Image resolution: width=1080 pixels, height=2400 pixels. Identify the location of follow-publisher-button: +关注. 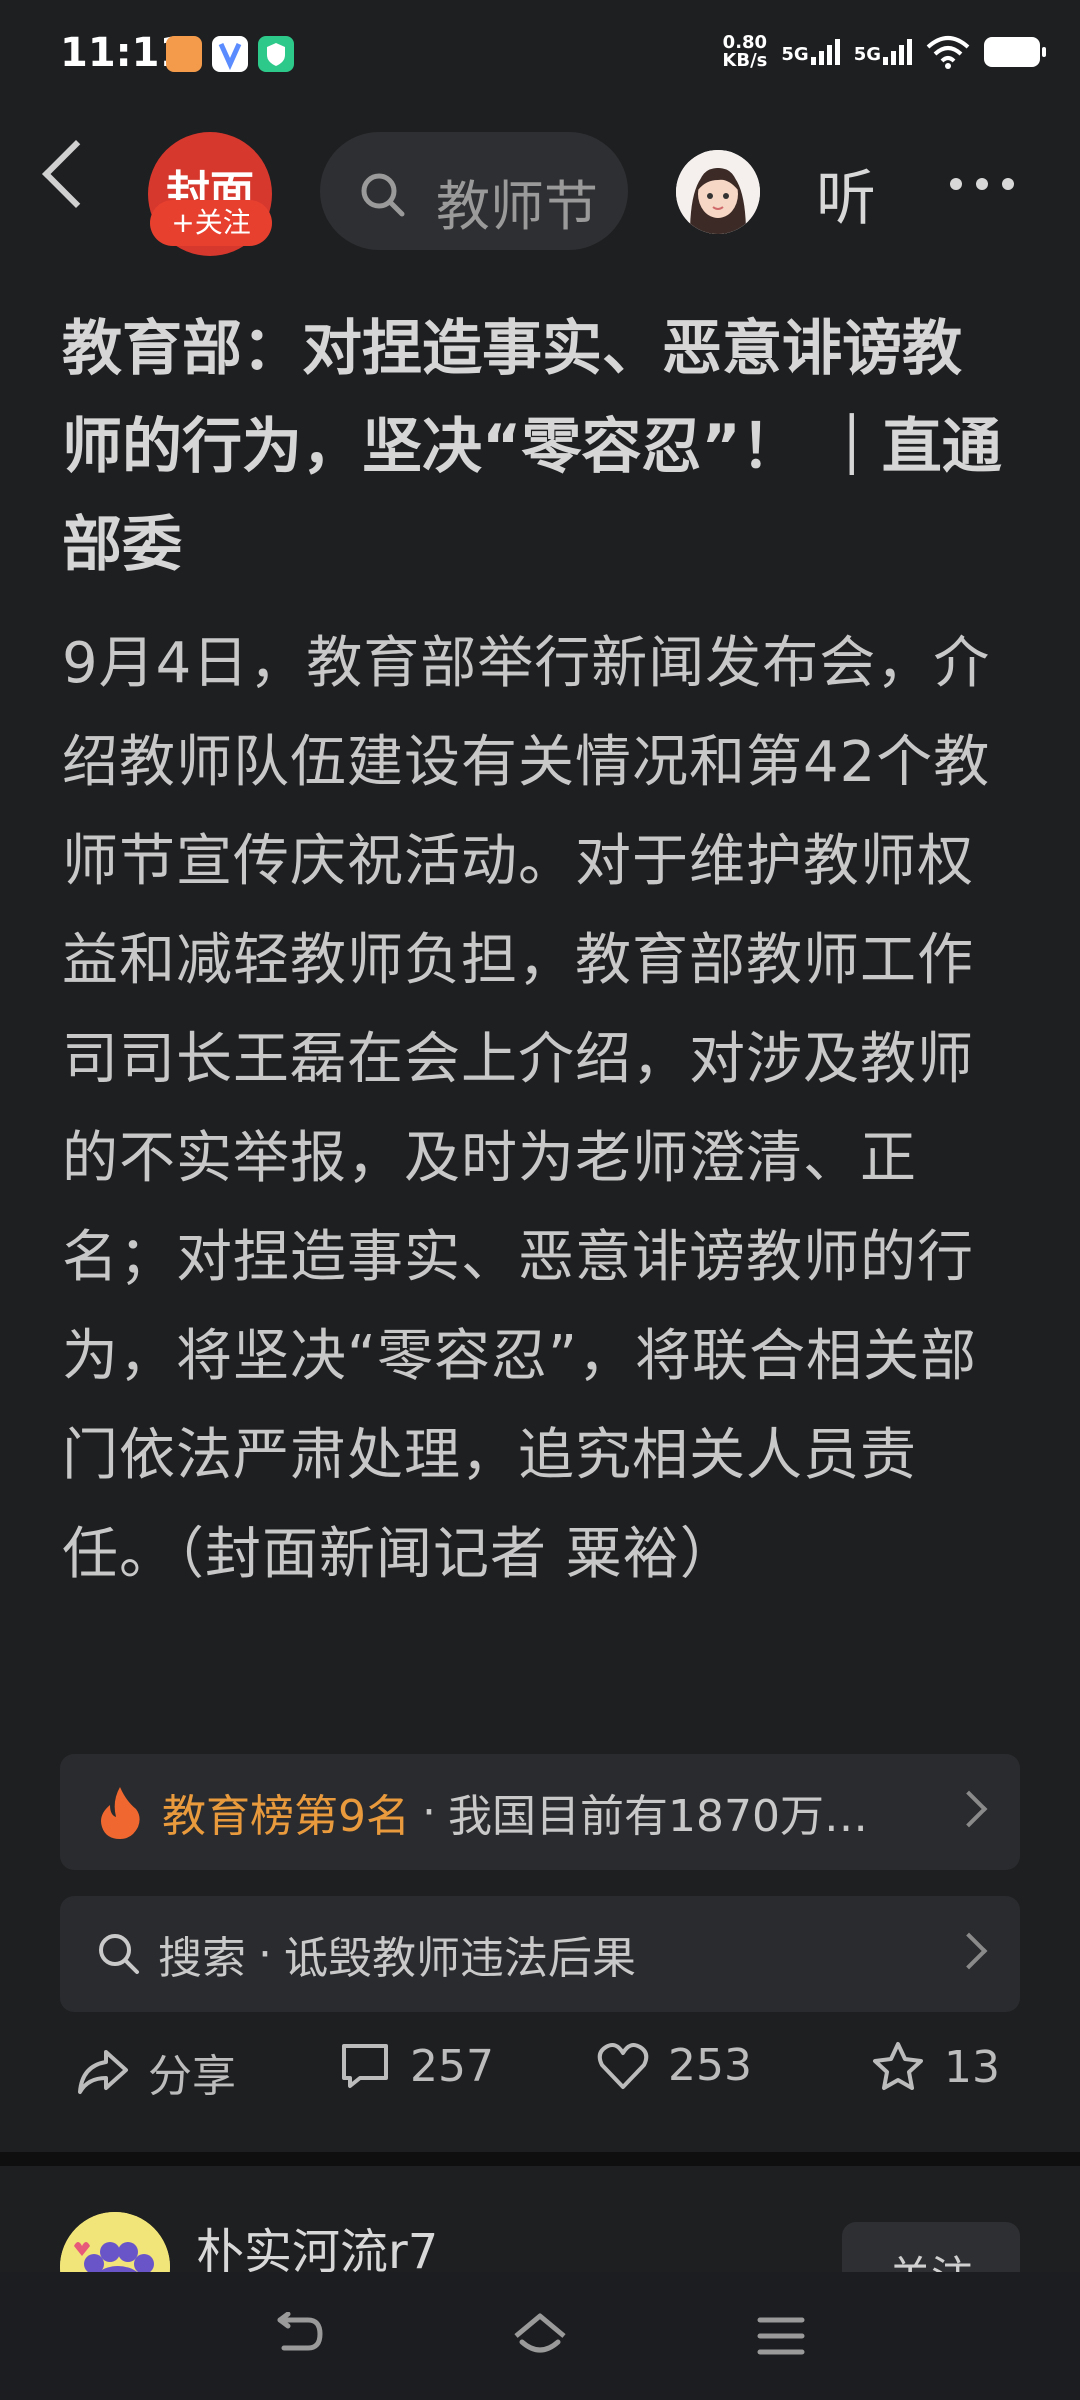
(211, 223).